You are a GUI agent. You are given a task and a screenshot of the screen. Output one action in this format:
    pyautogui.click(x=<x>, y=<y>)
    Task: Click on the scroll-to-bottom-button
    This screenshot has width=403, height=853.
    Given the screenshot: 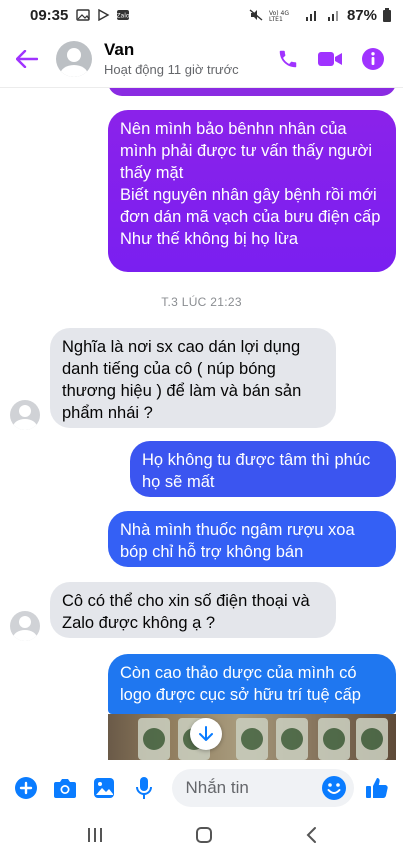 What is the action you would take?
    pyautogui.click(x=206, y=734)
    